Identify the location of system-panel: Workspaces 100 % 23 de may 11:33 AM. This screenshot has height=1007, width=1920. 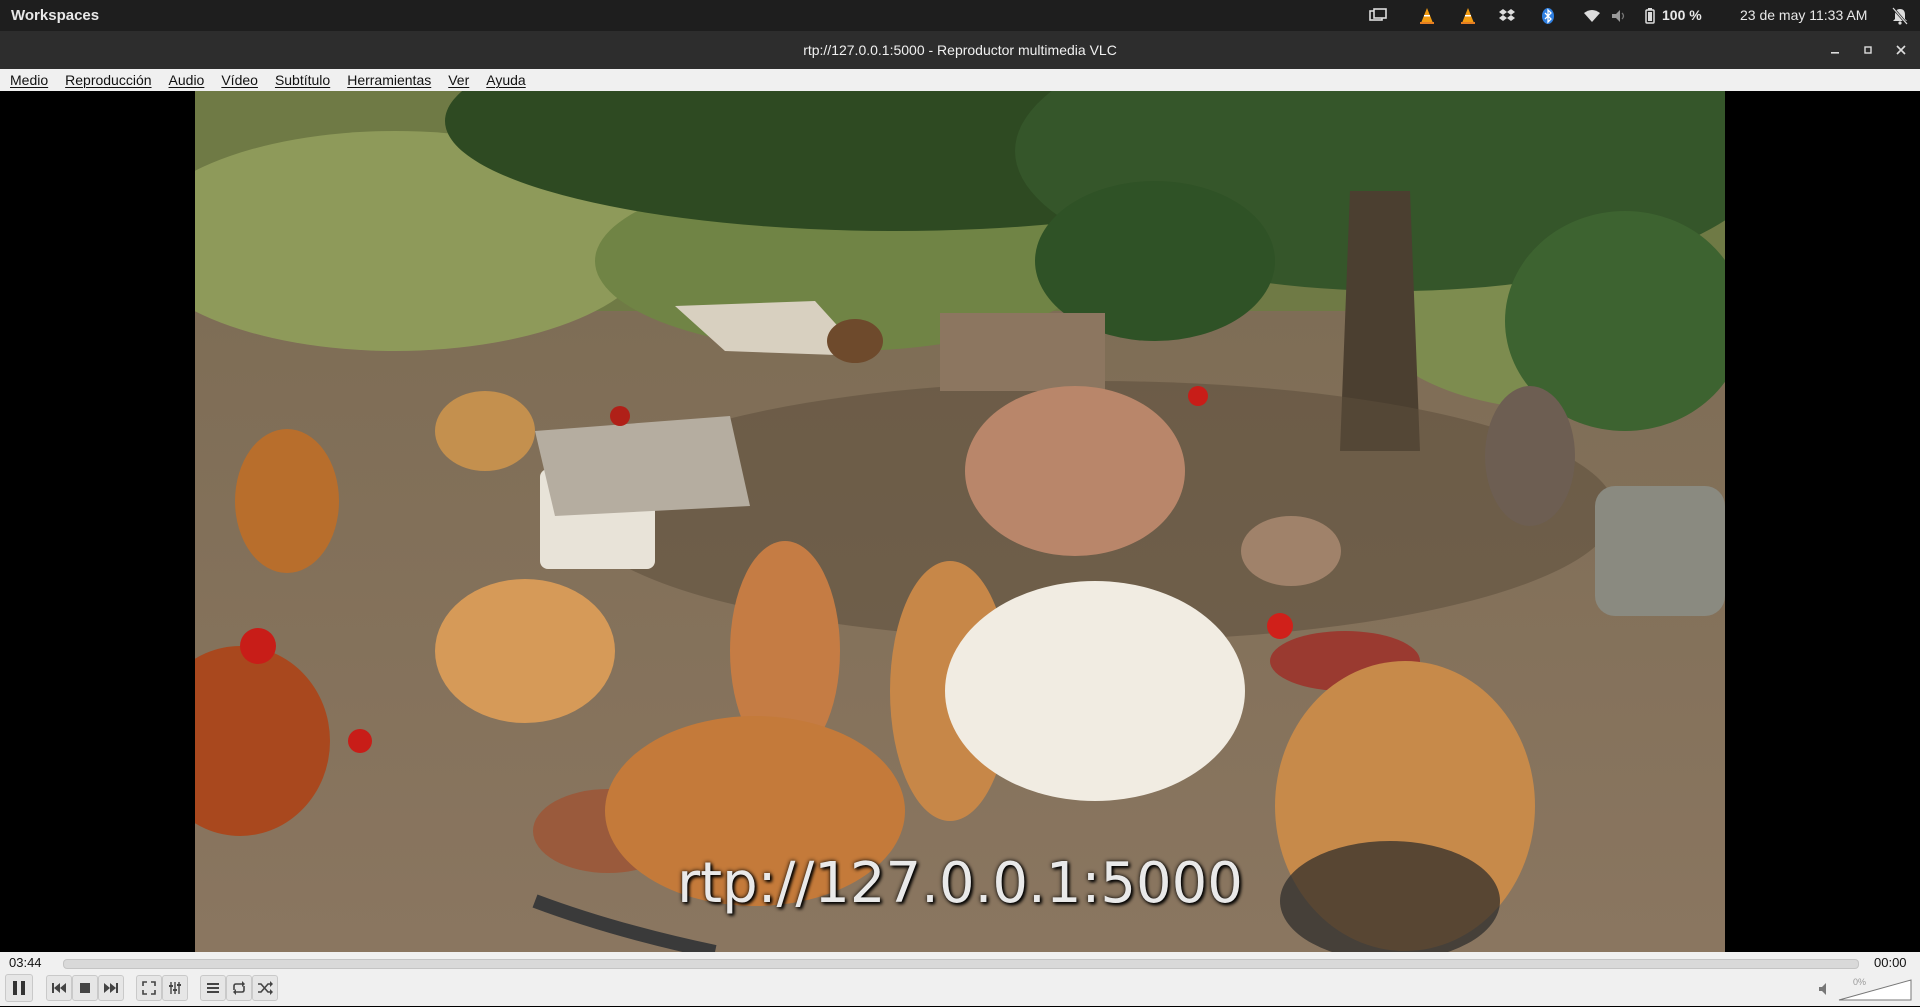
(960, 15).